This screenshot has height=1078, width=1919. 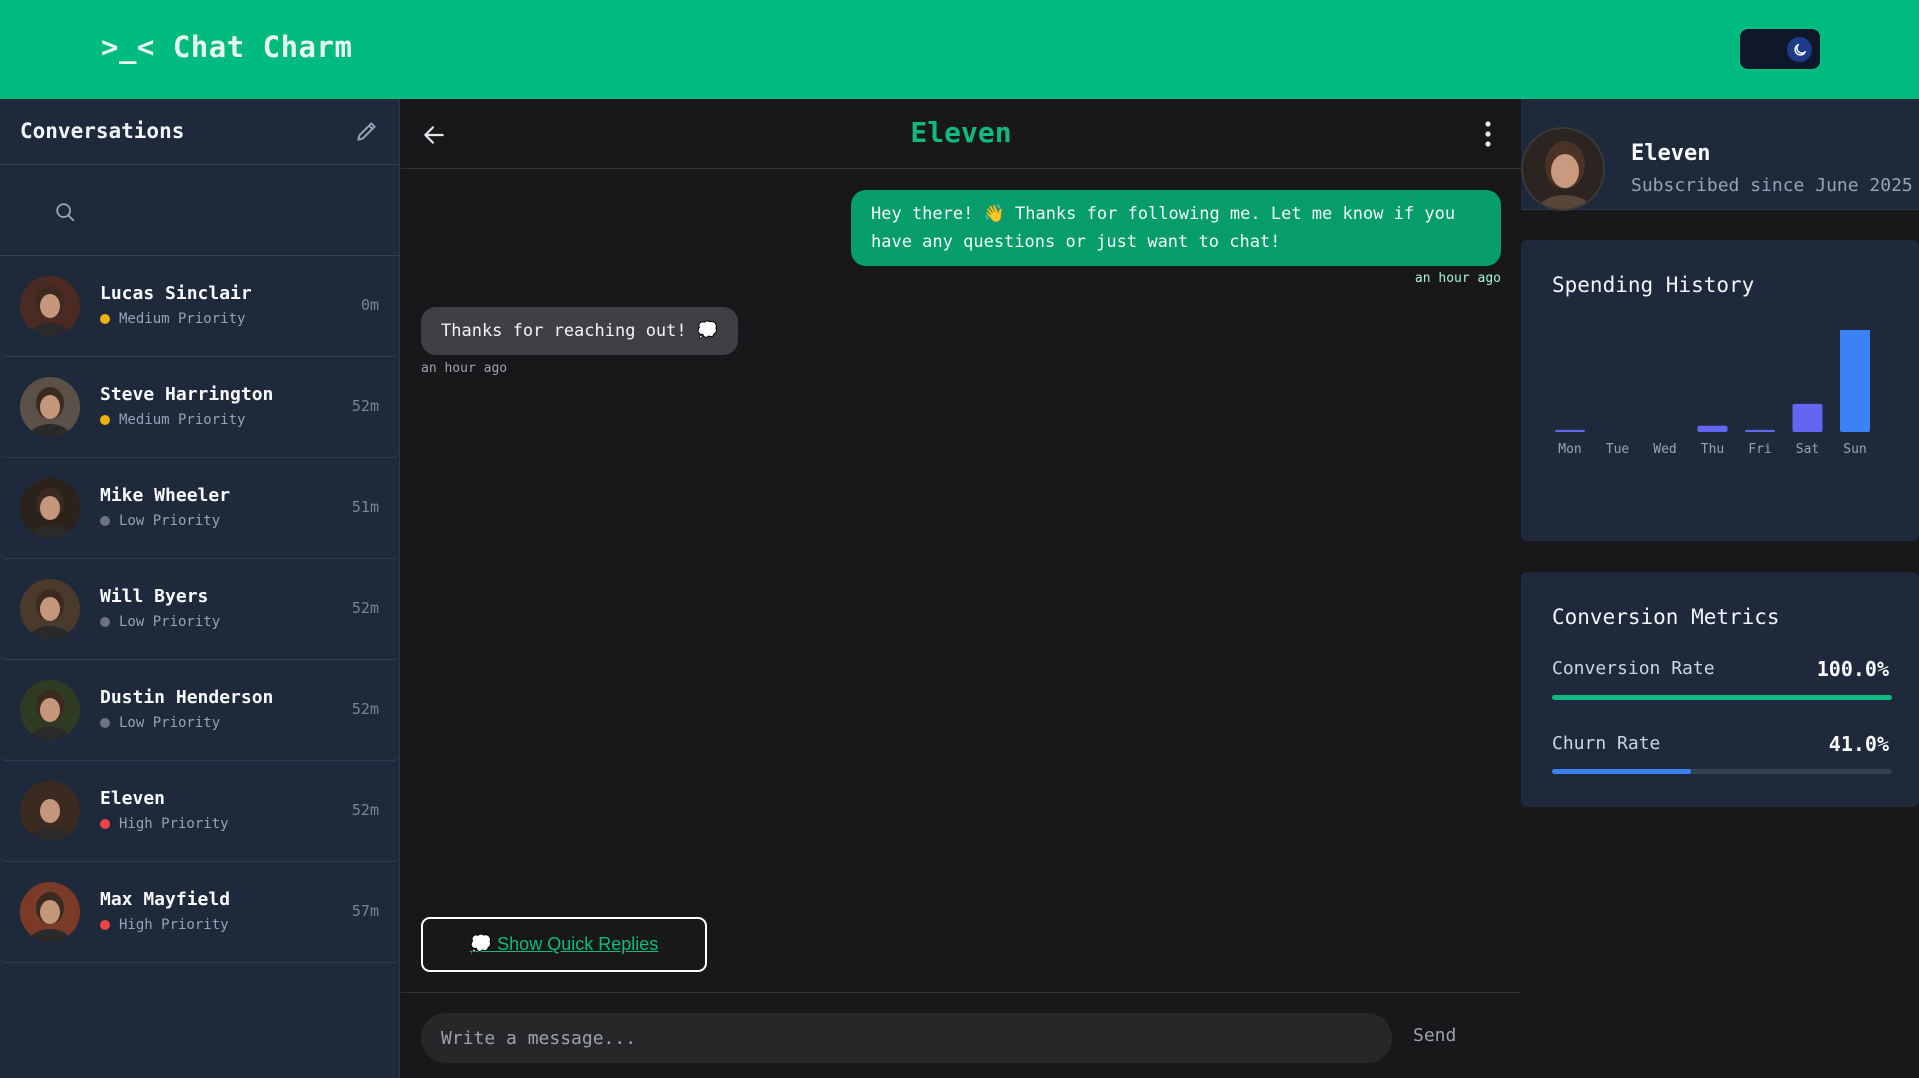 What do you see at coordinates (464, 368) in the screenshot?
I see `message-timestamp: an hour ago` at bounding box center [464, 368].